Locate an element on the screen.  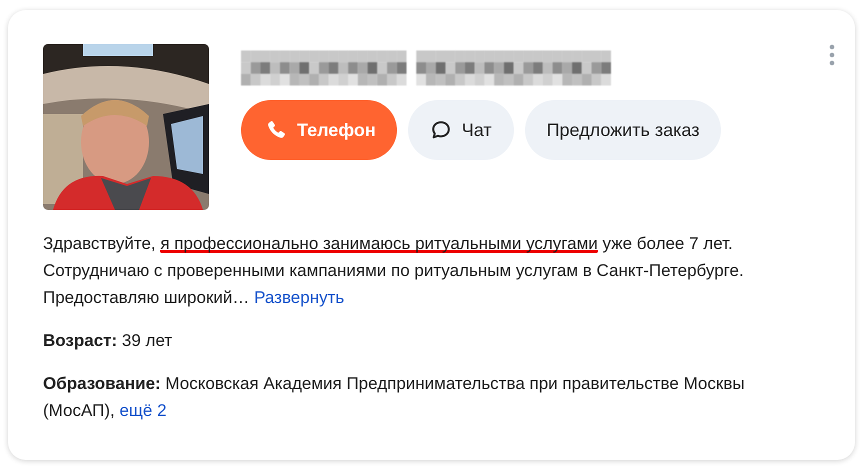
more-options-icon is located at coordinates (832, 55).